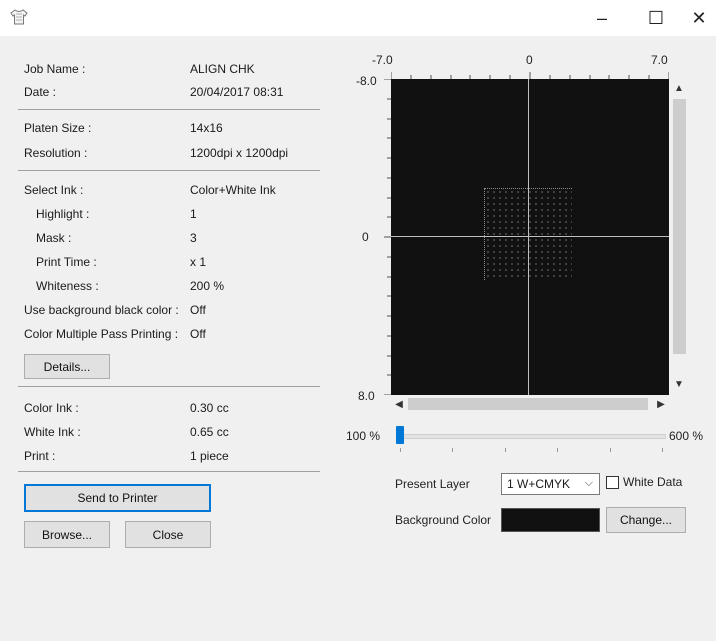 Image resolution: width=716 pixels, height=641 pixels. I want to click on x-axis-center-label: 0, so click(529, 60).